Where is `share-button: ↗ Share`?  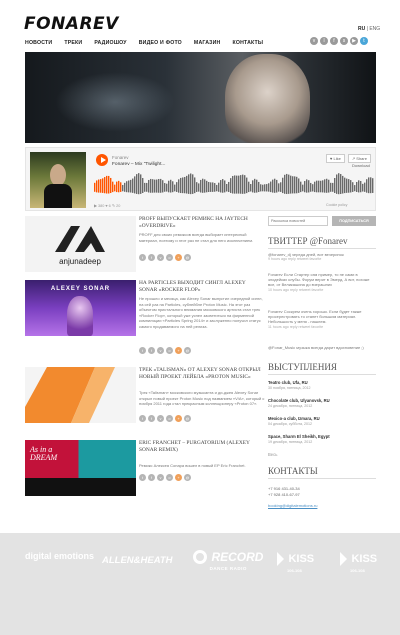
share-button: ↗ Share is located at coordinates (359, 158).